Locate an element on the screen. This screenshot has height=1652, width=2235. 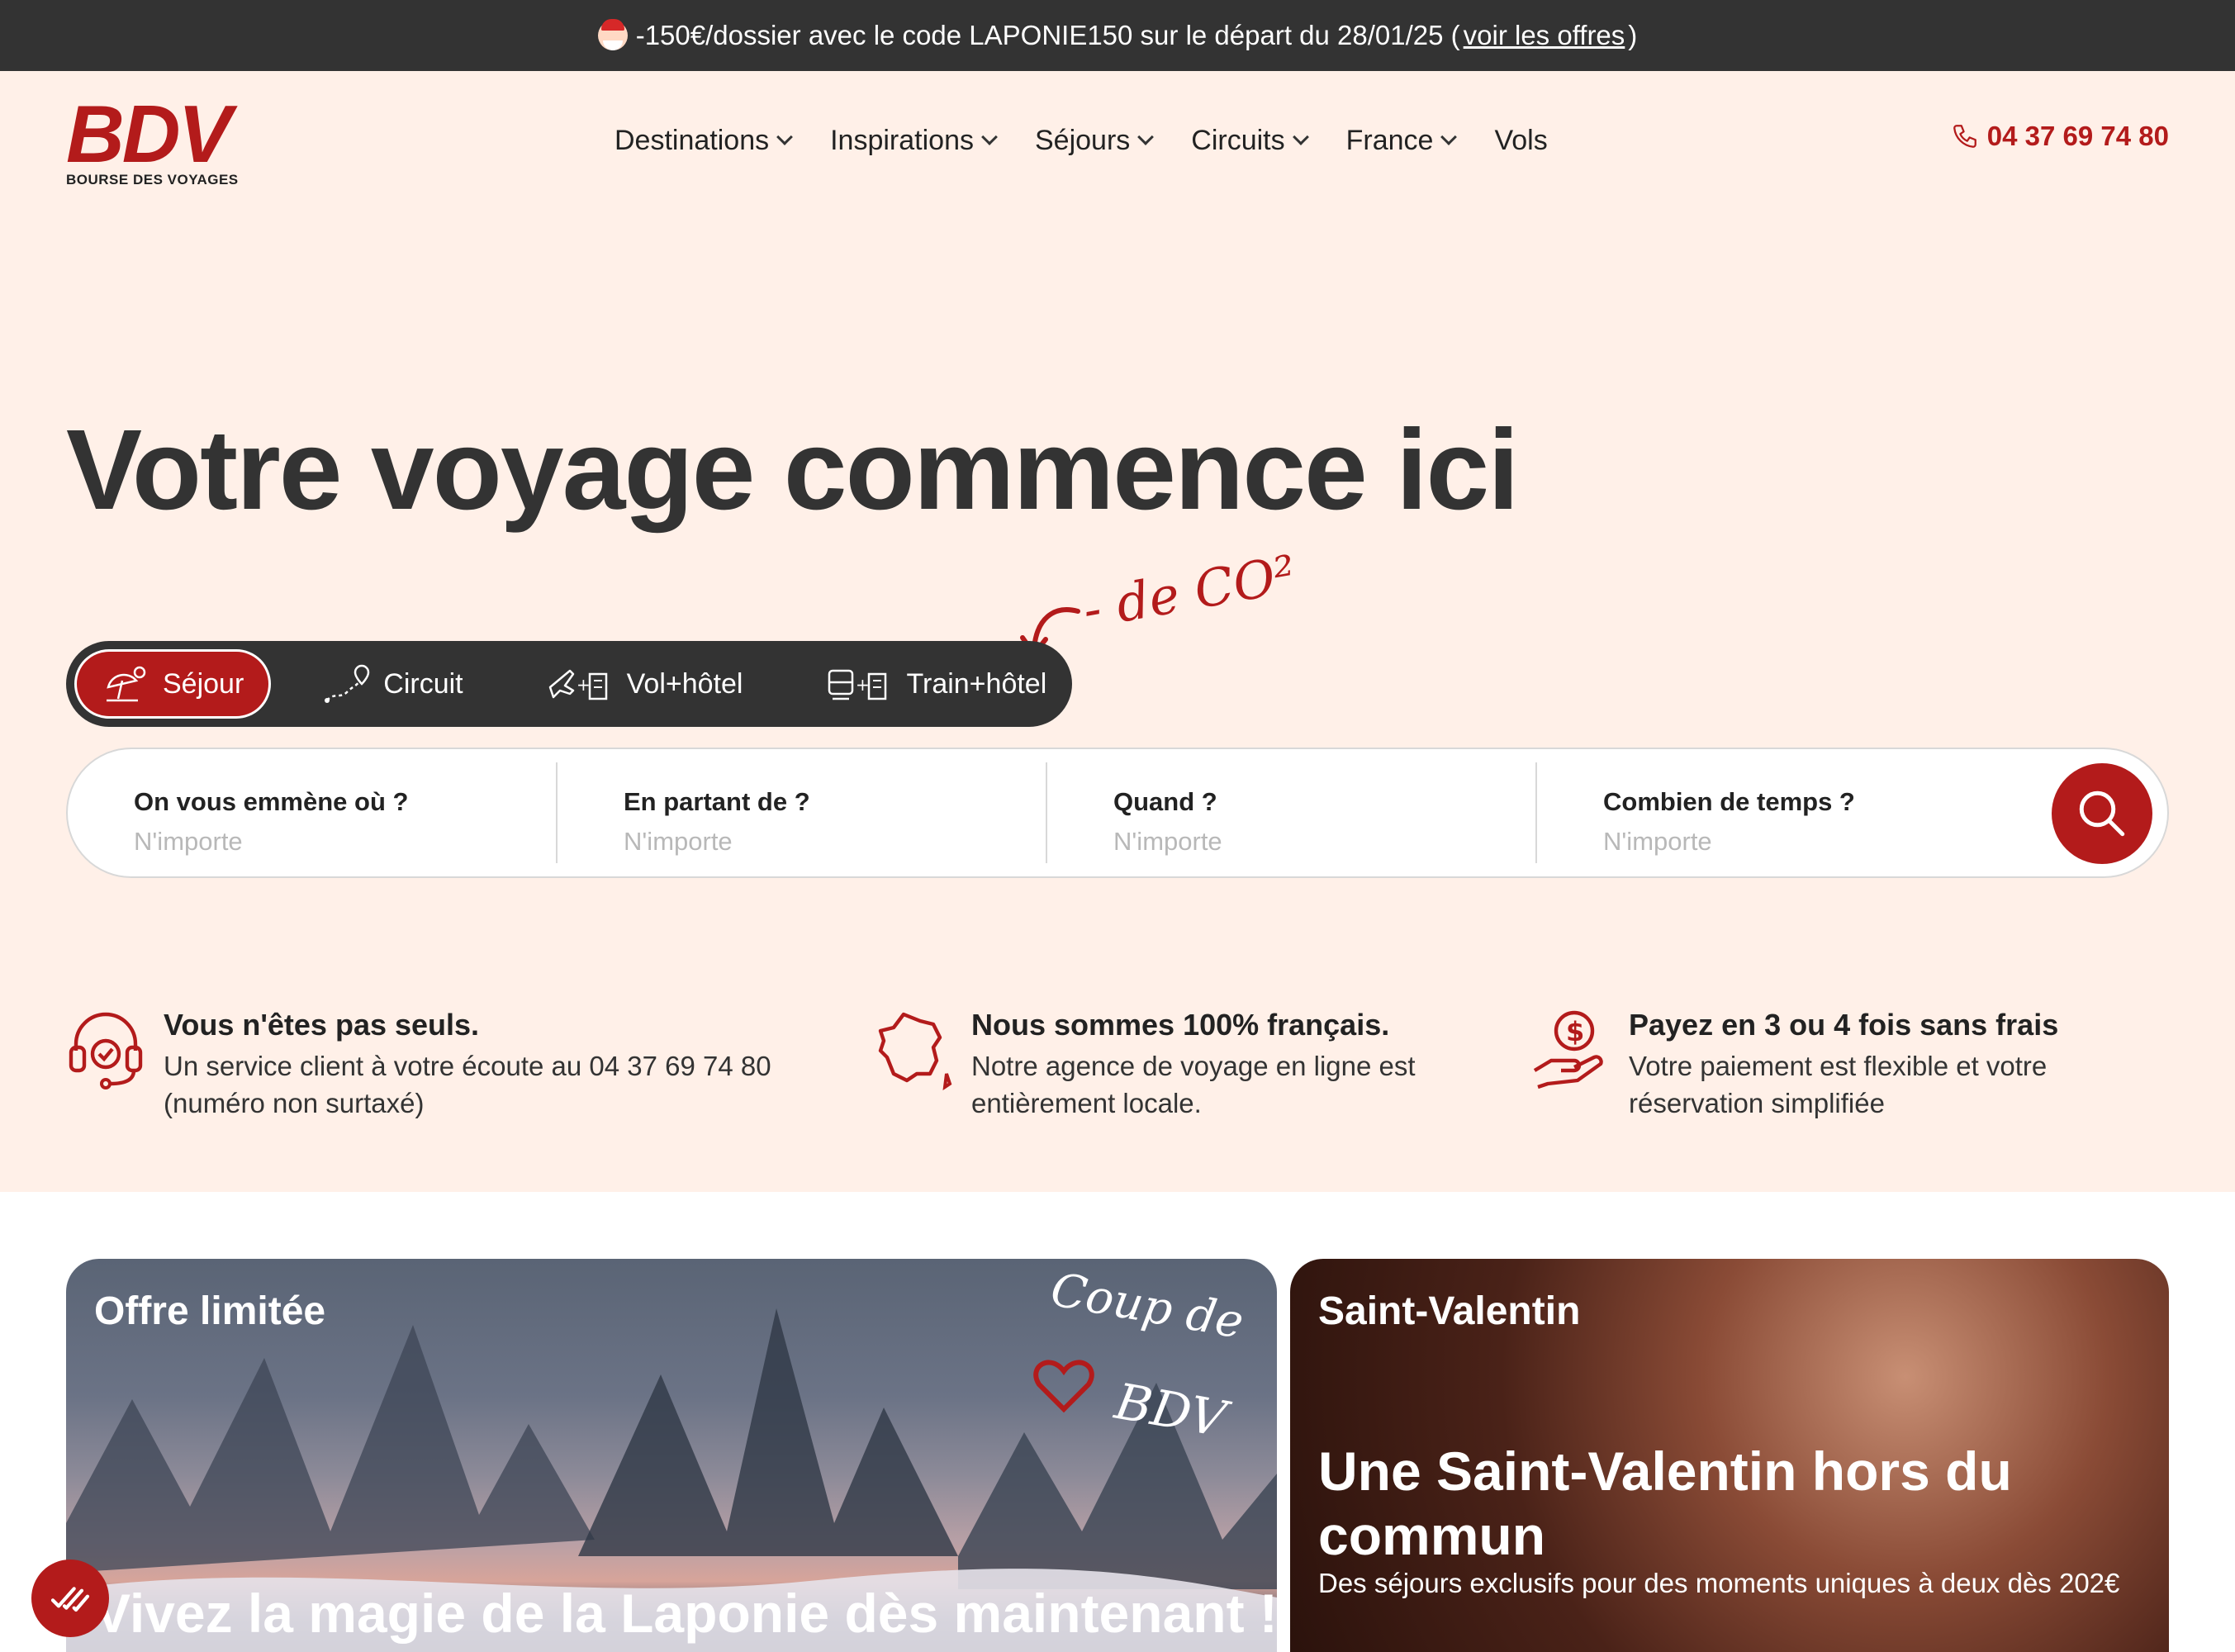
tab-circuit: Circuit is located at coordinates (392, 684).